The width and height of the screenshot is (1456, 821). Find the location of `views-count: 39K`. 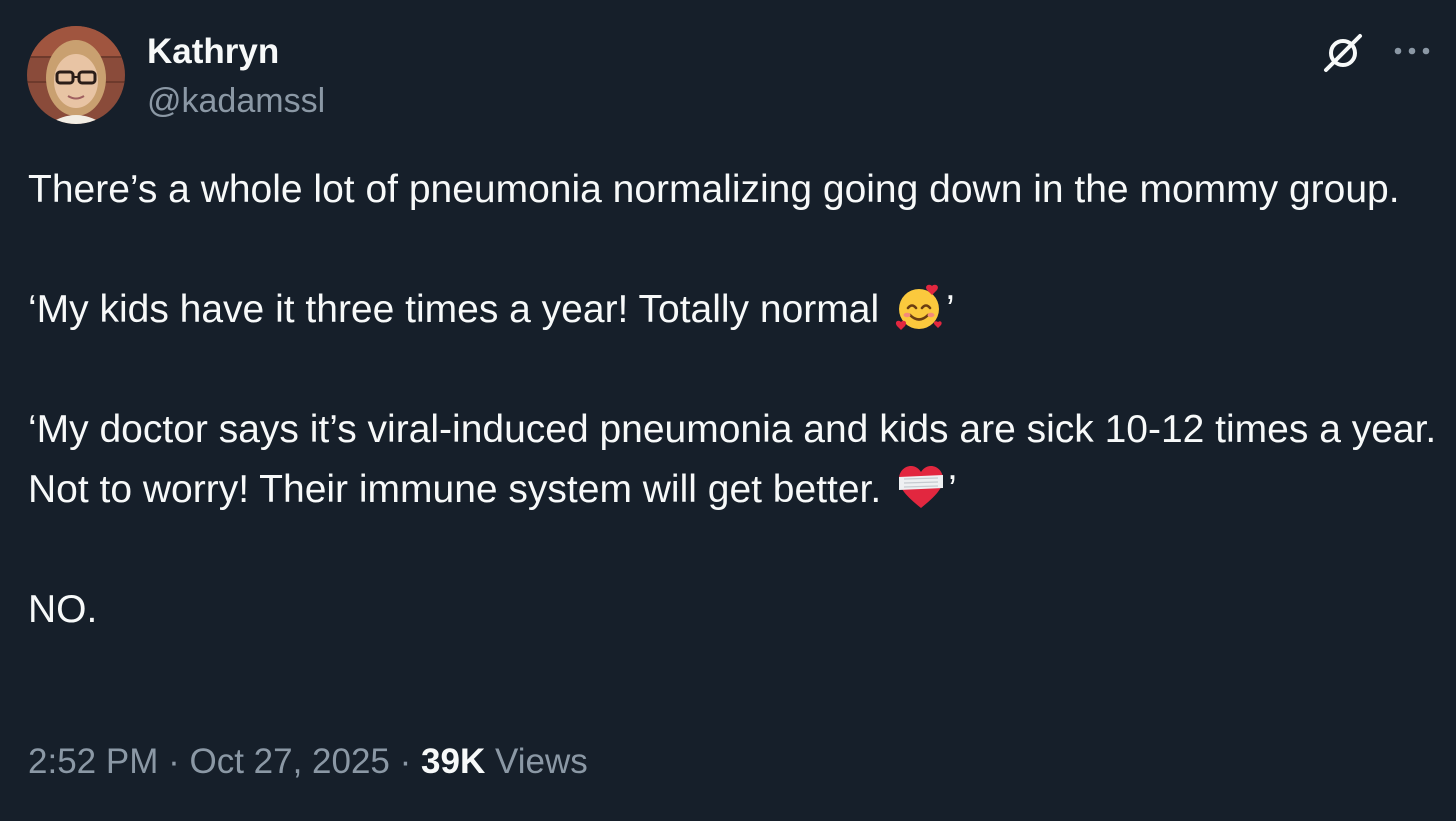

views-count: 39K is located at coordinates (453, 761).